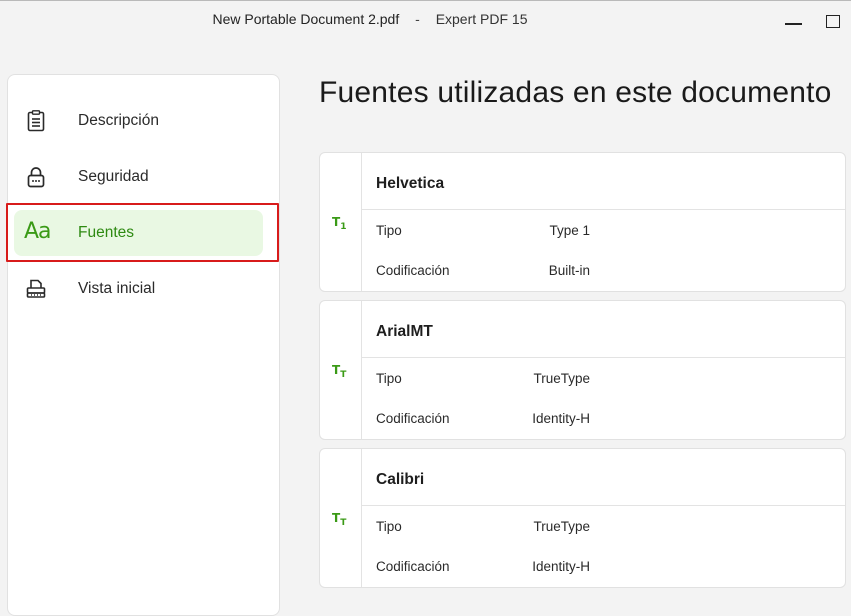  I want to click on window-top-border, so click(425, 0).